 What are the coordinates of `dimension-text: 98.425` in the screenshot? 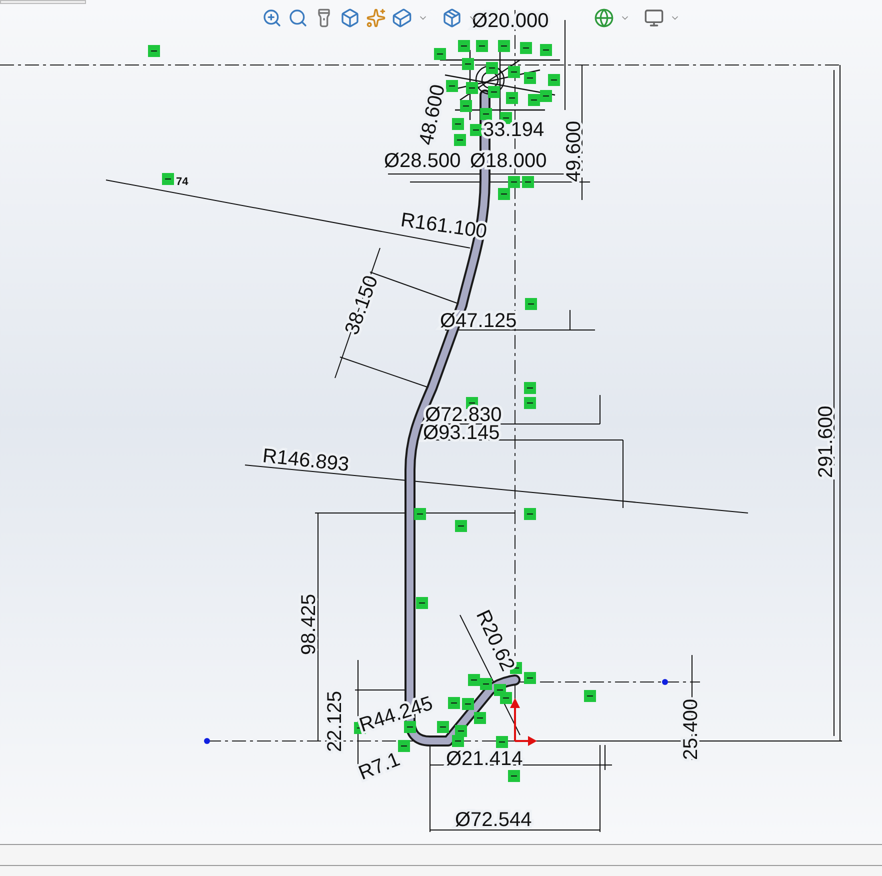 It's located at (309, 624).